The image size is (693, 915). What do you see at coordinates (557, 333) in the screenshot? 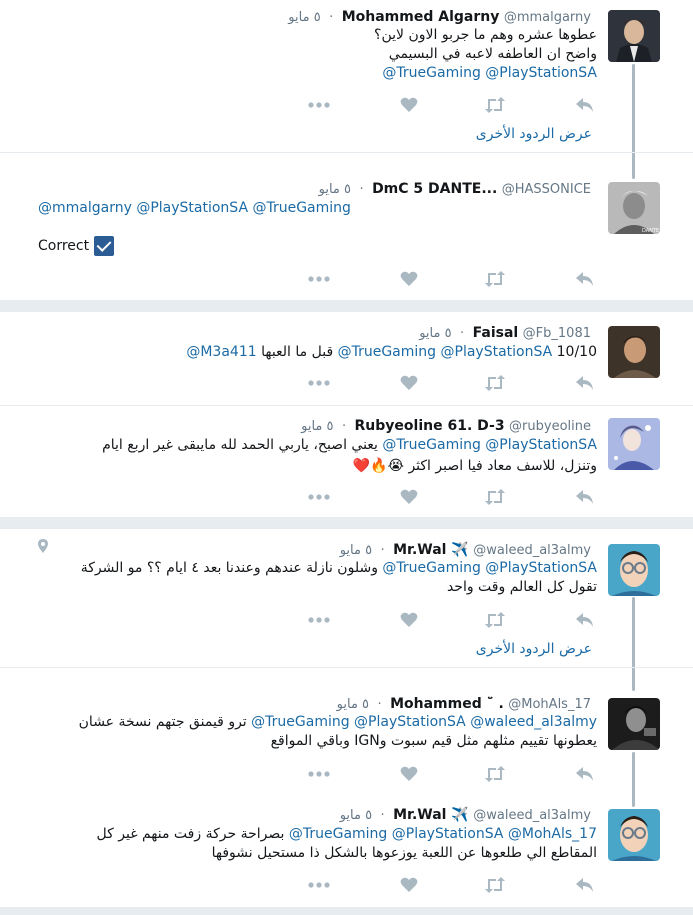
I see `user-handle: @Fb_1081` at bounding box center [557, 333].